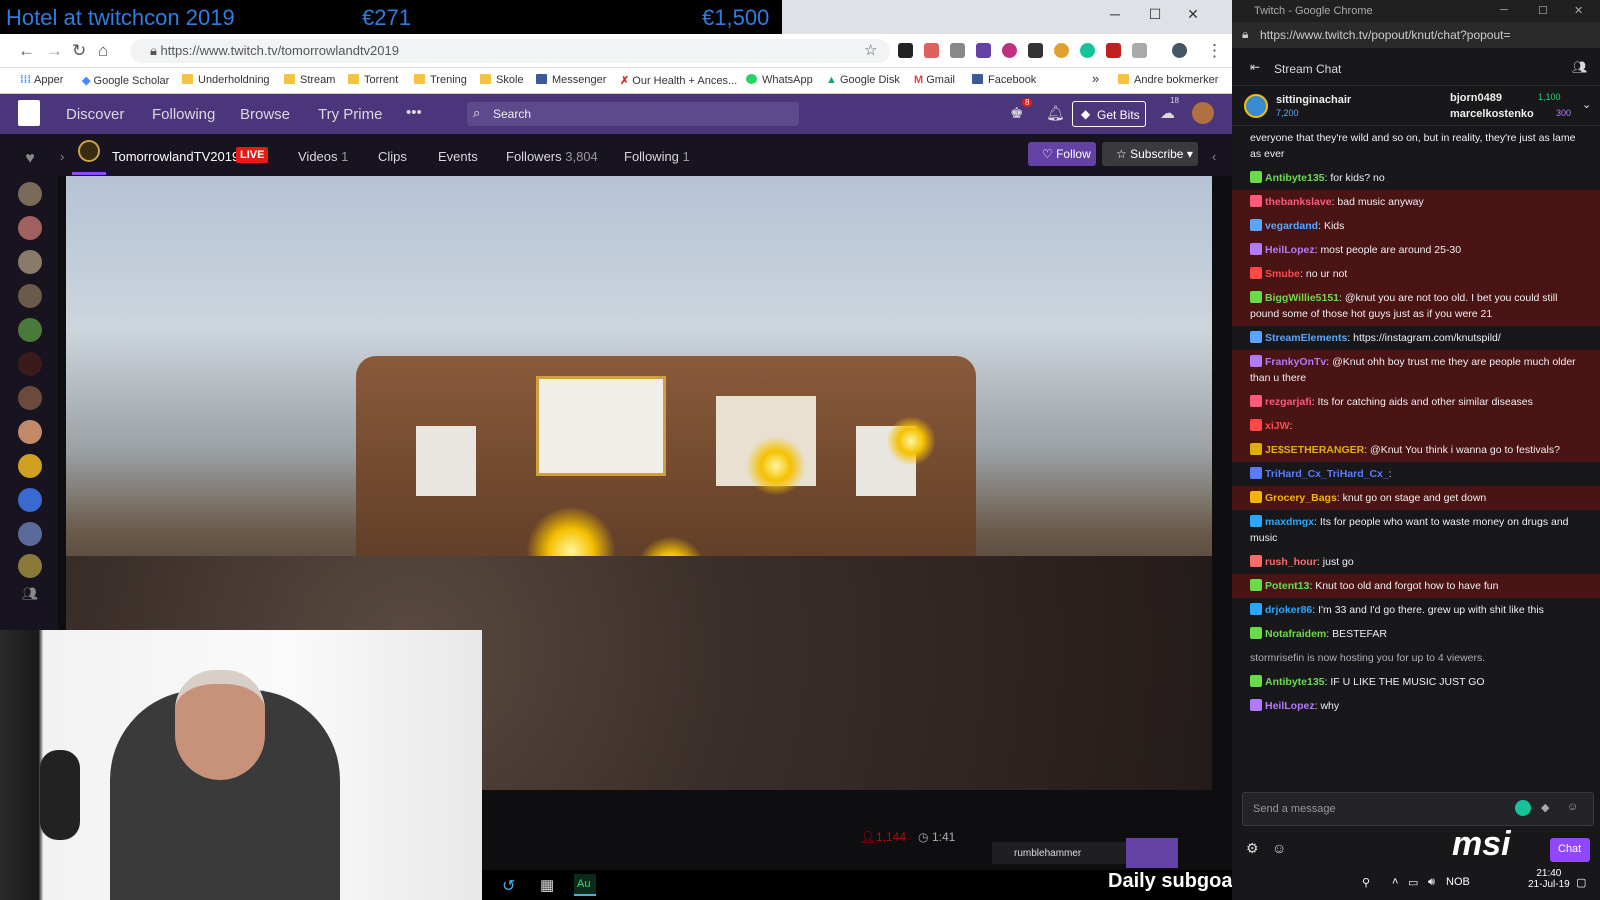 This screenshot has width=1600, height=900. Describe the element at coordinates (175, 156) in the screenshot. I see `channel-name: TomorrowlandTV2019` at that location.